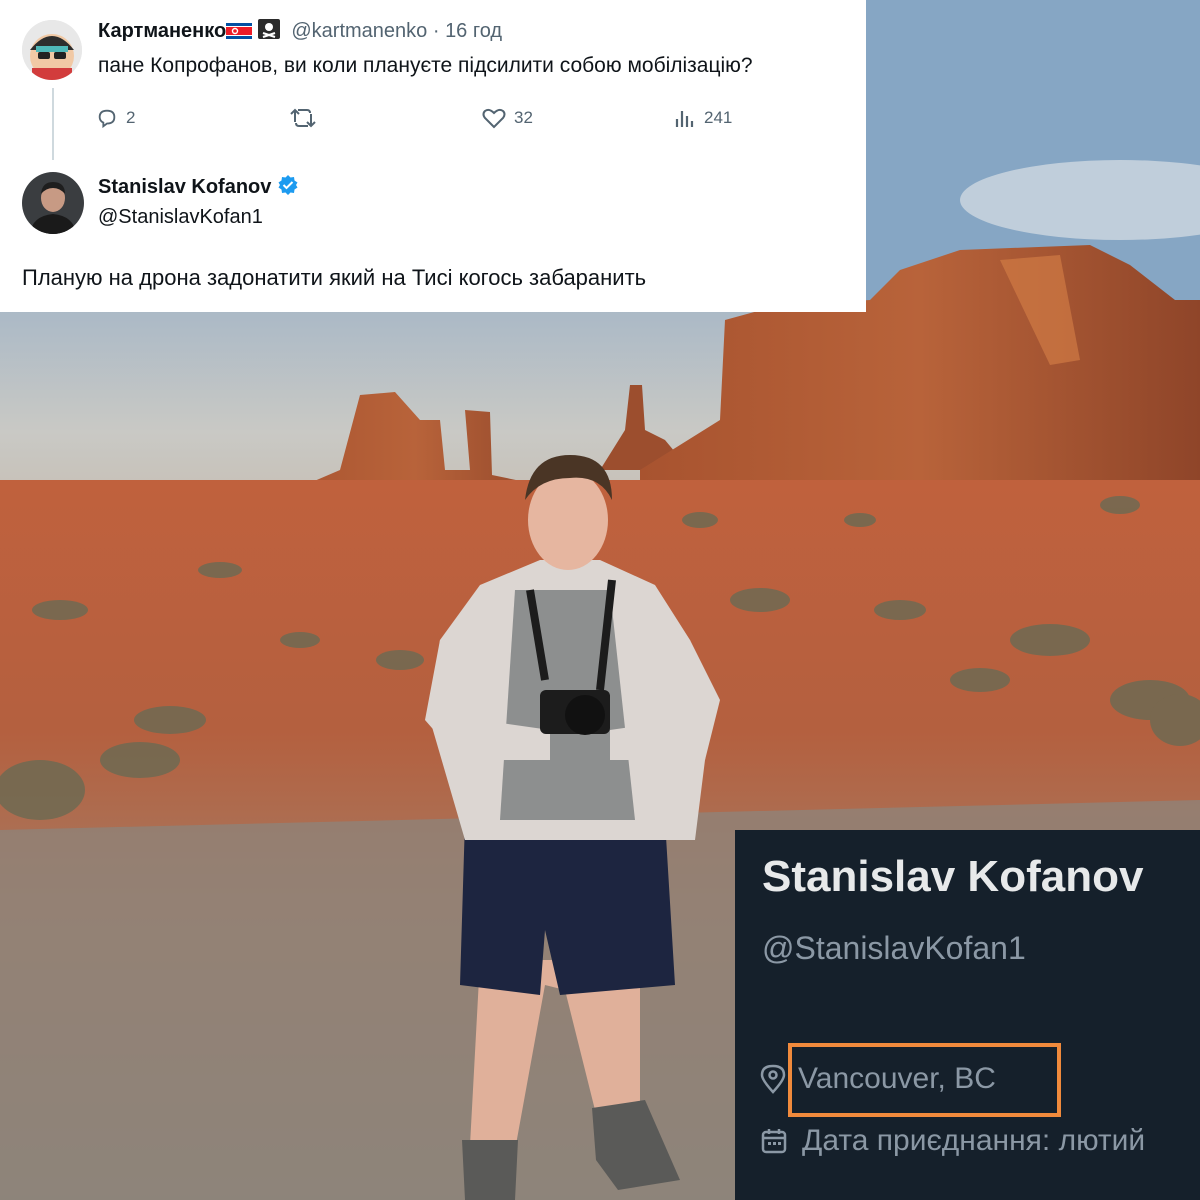 Image resolution: width=1200 pixels, height=1200 pixels. Describe the element at coordinates (684, 119) in the screenshot. I see `views-icon` at that location.